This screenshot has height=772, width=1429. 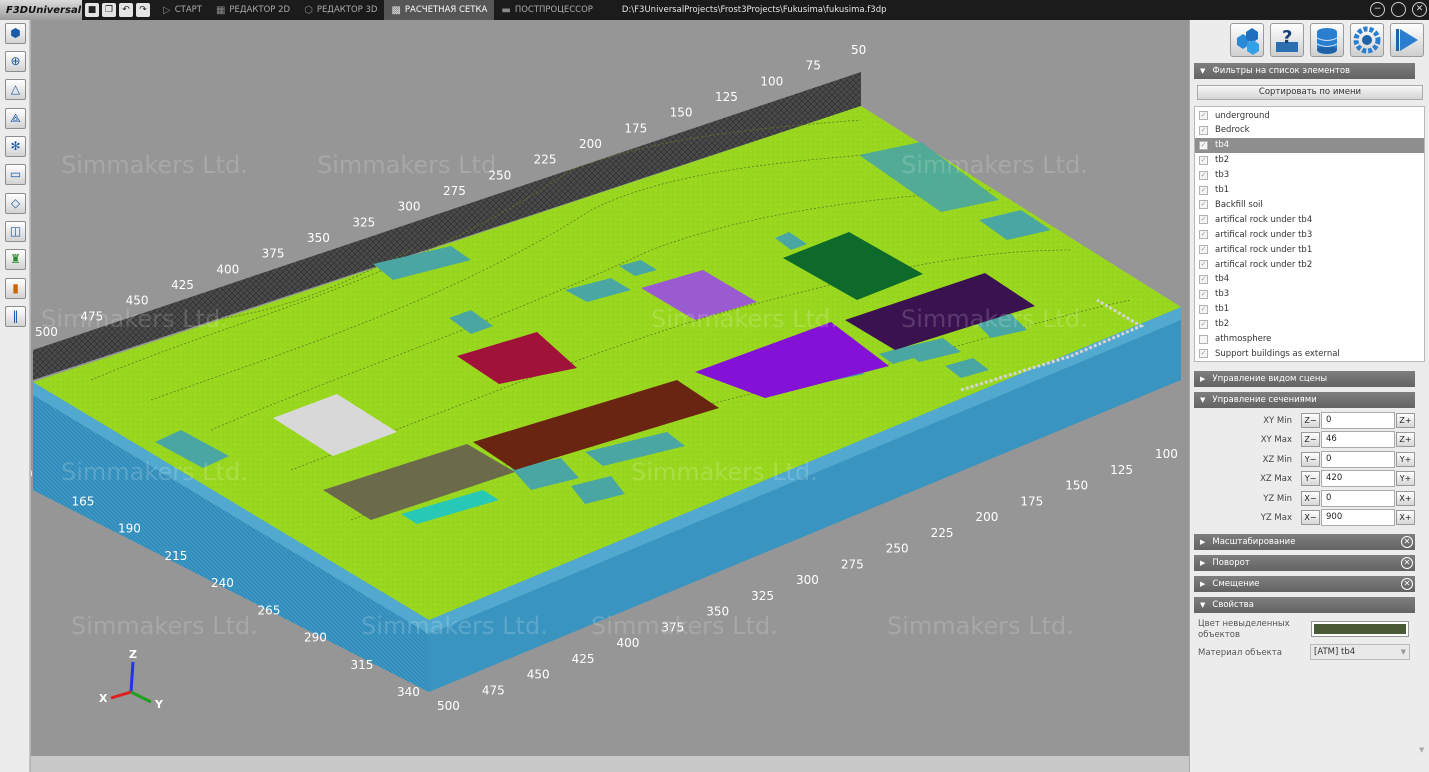 I want to click on filters-header: ▼ Фильтры на список элементов, so click(x=1304, y=71).